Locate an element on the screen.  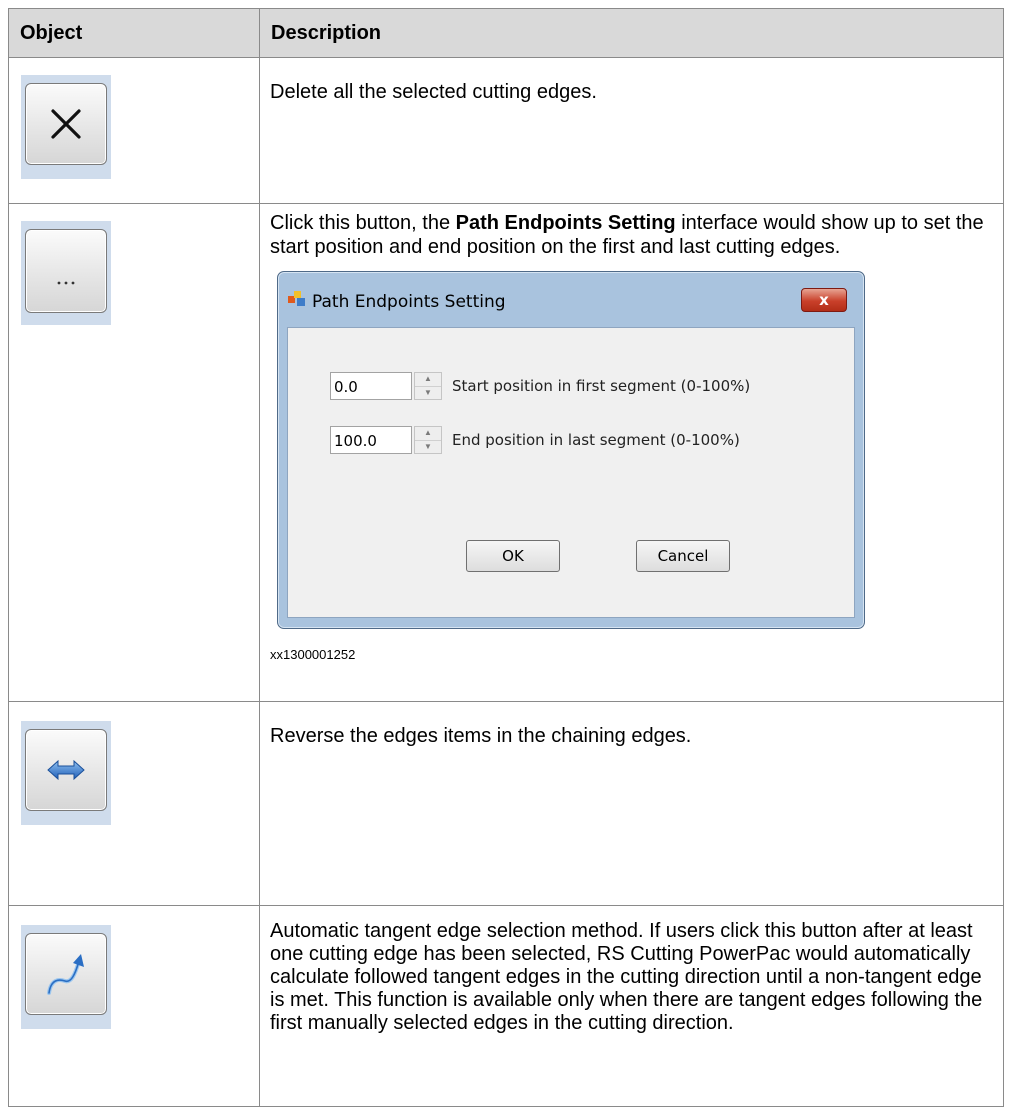
table-header-row: Object Description is located at coordinates (506, 33).